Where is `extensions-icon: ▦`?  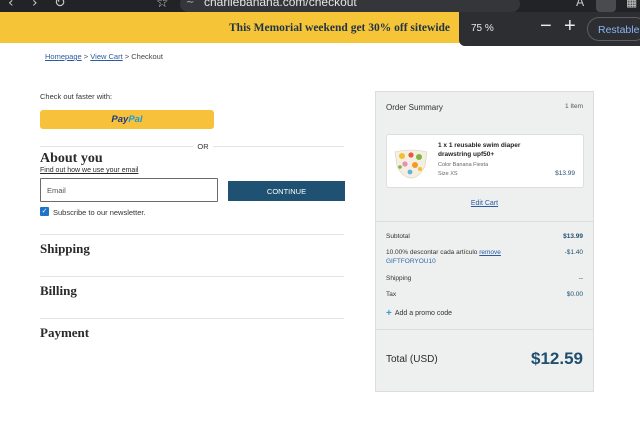 extensions-icon: ▦ is located at coordinates (631, 4).